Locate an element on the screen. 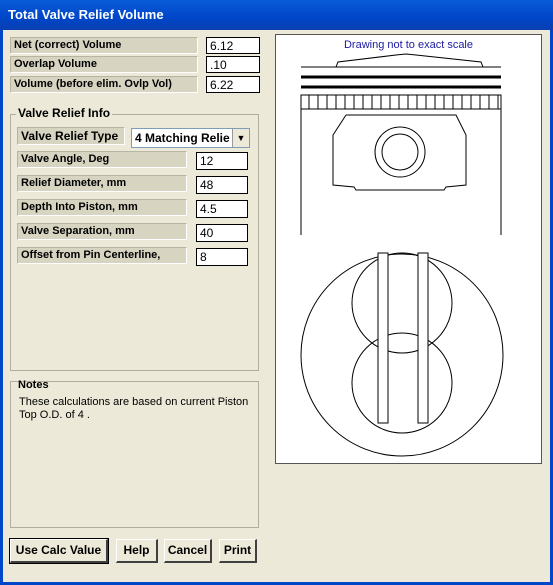 This screenshot has width=553, height=585. help-button: Help is located at coordinates (137, 551).